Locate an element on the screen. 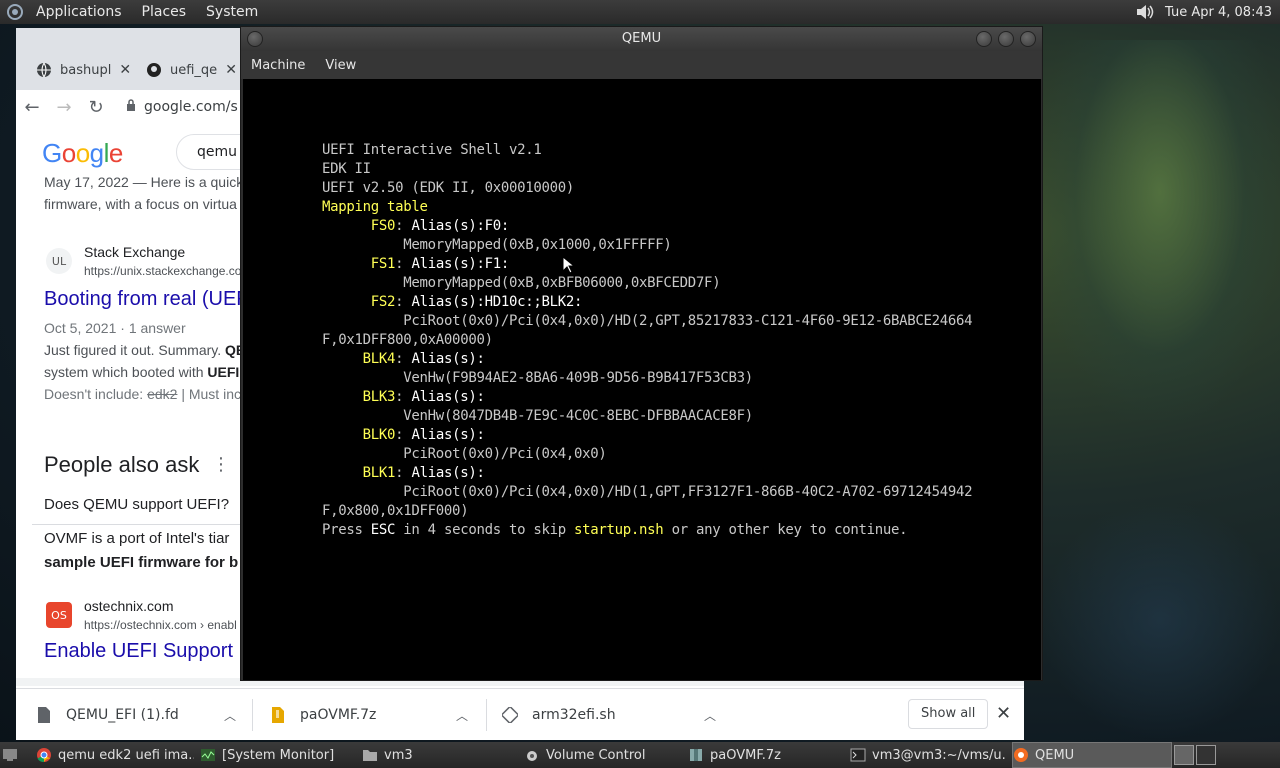 Image resolution: width=1280 pixels, height=768 pixels. distro-logo-icon is located at coordinates (15, 12).